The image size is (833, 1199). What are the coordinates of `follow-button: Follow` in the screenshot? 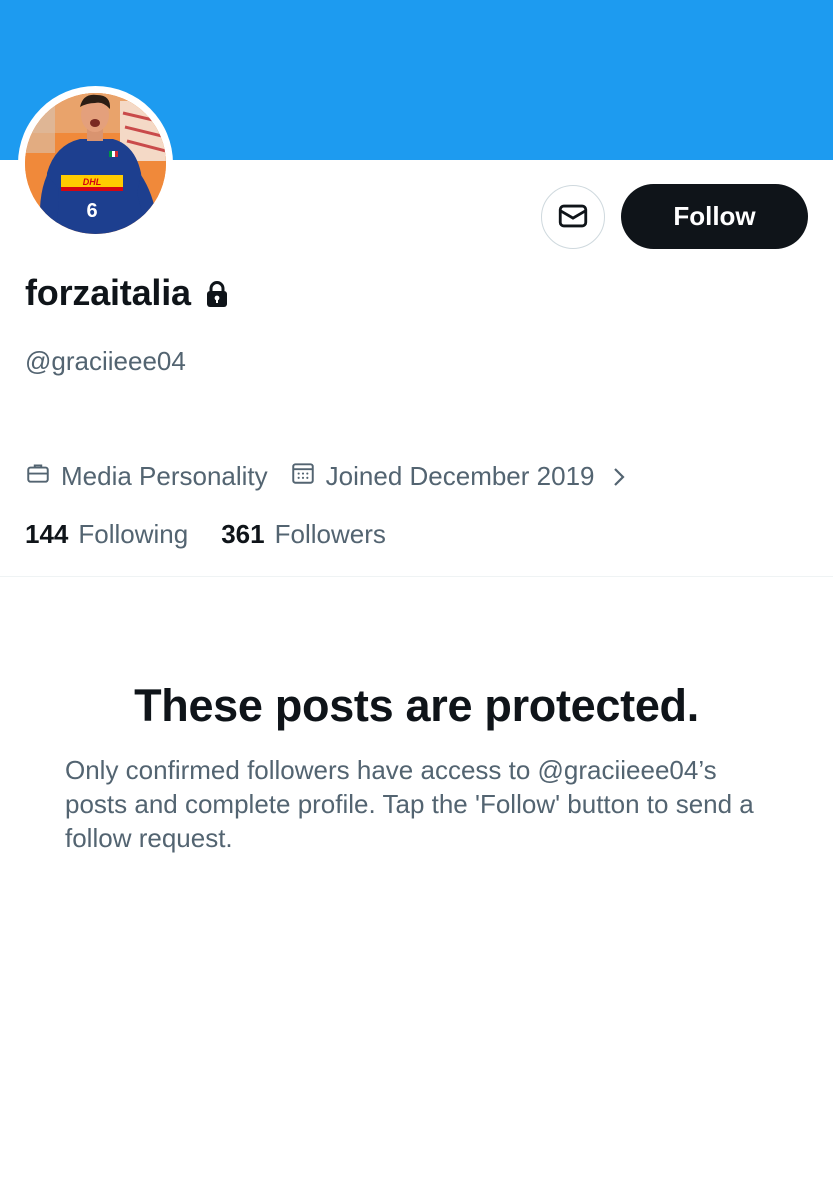 It's located at (714, 216).